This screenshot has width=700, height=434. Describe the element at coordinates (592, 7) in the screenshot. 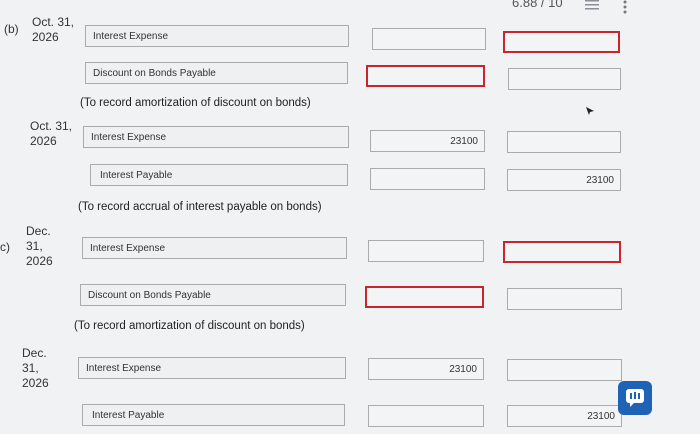

I see `list-icon` at that location.